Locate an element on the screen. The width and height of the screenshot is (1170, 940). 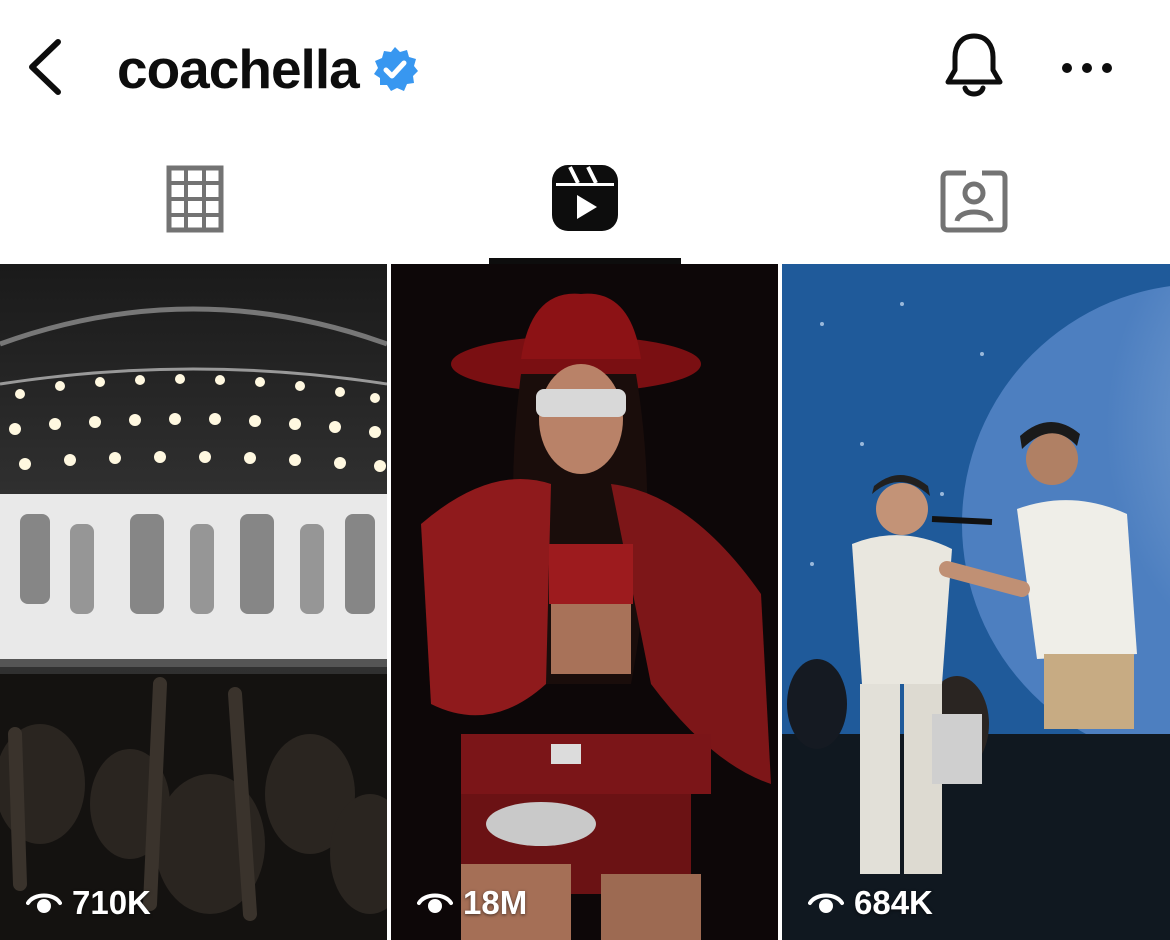
view-count: 18M is located at coordinates (472, 903).